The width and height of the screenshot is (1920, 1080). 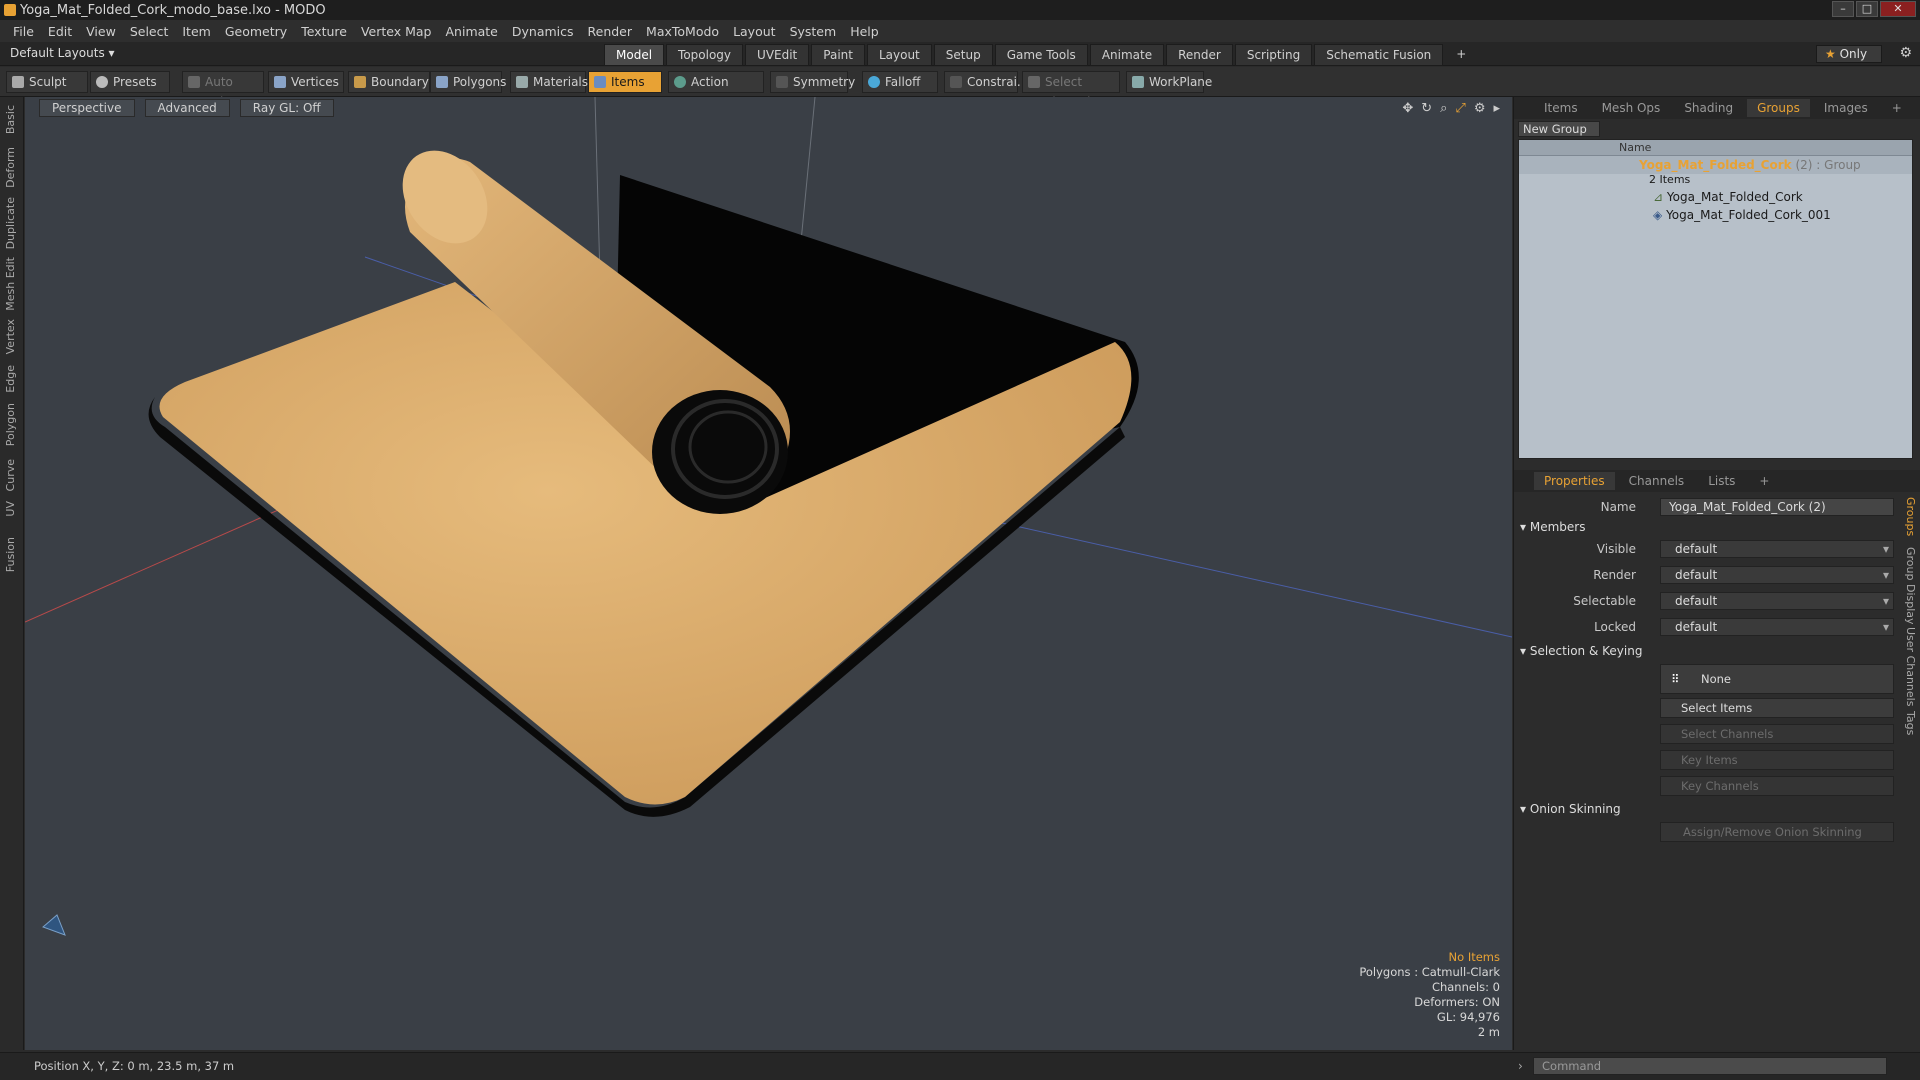 What do you see at coordinates (468, 82) in the screenshot?
I see `polygons-button: Polygons` at bounding box center [468, 82].